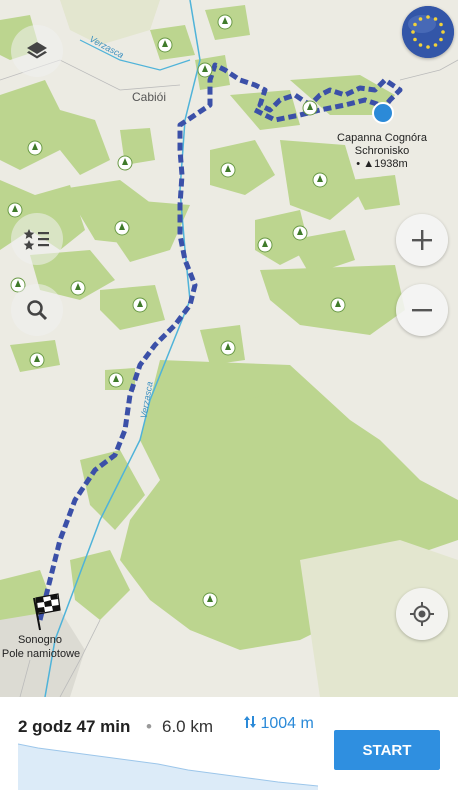  I want to click on eu-flag-icon, so click(428, 32).